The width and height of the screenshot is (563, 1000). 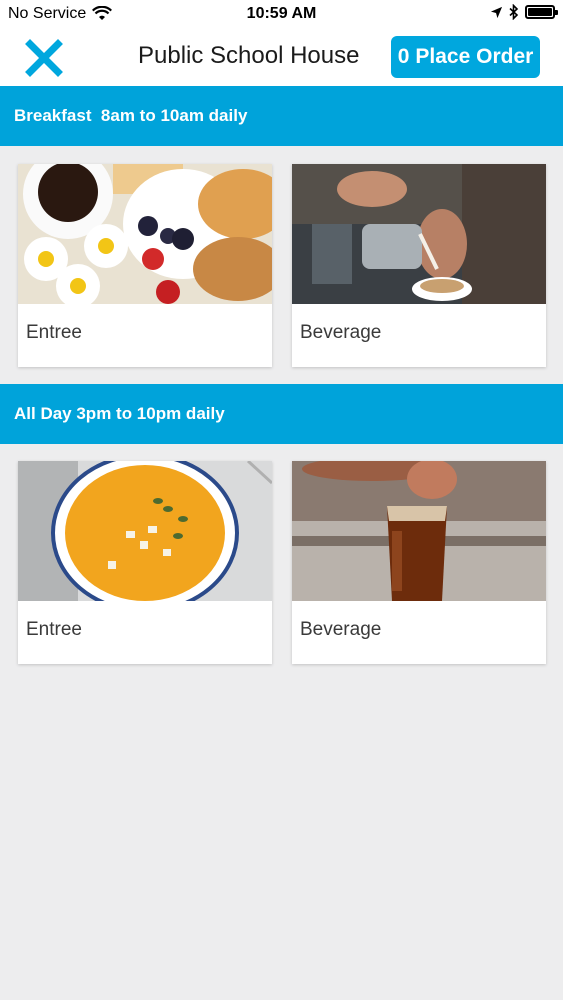 What do you see at coordinates (474, 56) in the screenshot?
I see `place-order-label: Place Order` at bounding box center [474, 56].